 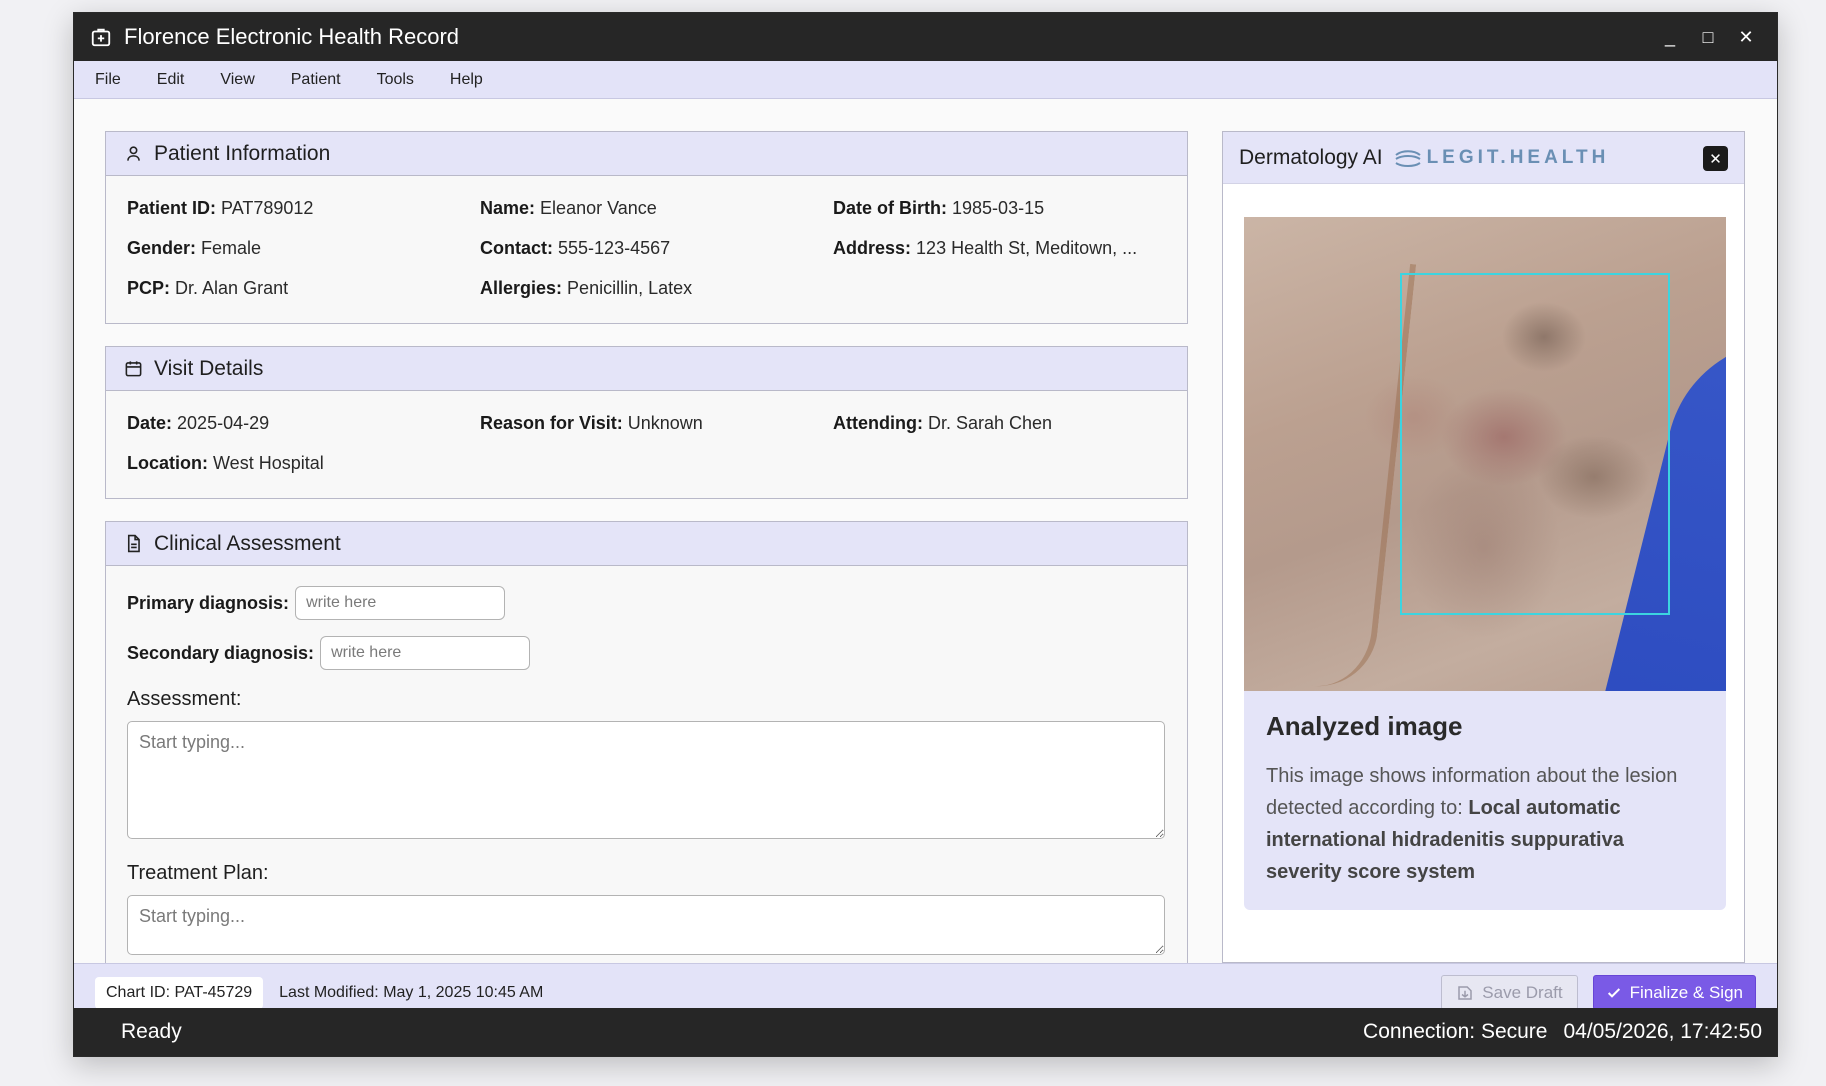 What do you see at coordinates (151, 1031) in the screenshot?
I see `status-text: Ready` at bounding box center [151, 1031].